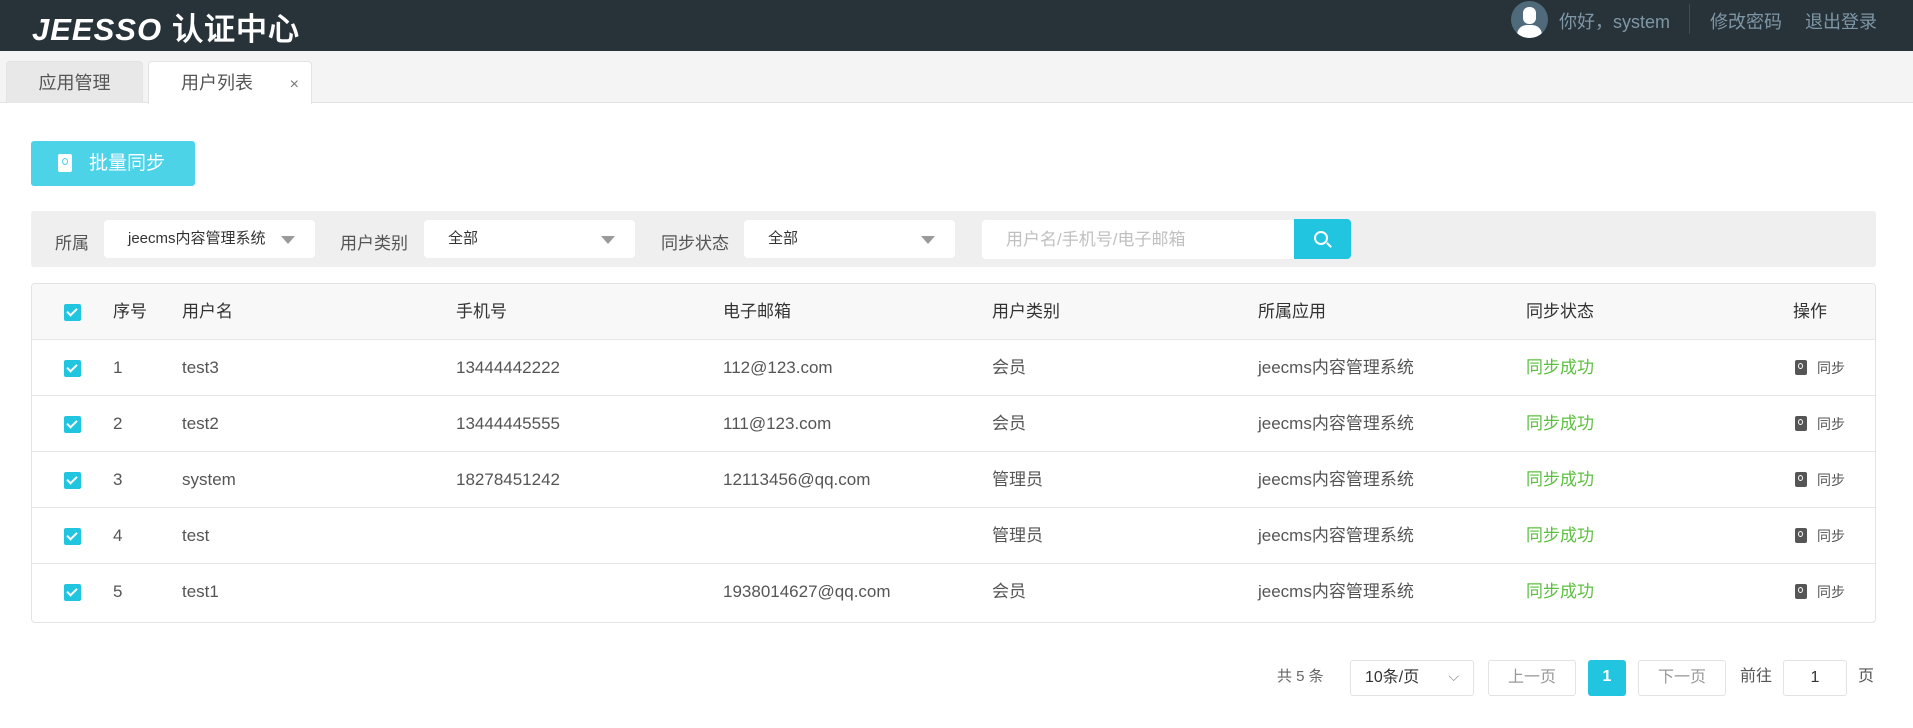  I want to click on batch-sync-button: 批量同步, so click(113, 163).